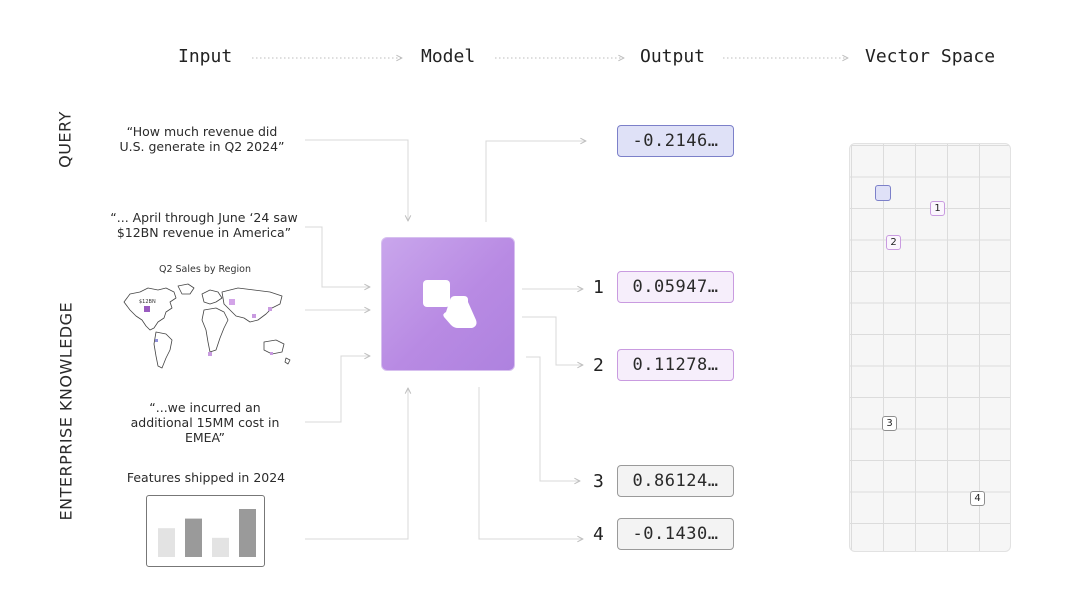 This screenshot has height=608, width=1074. I want to click on model-shapes-icon, so click(450, 304).